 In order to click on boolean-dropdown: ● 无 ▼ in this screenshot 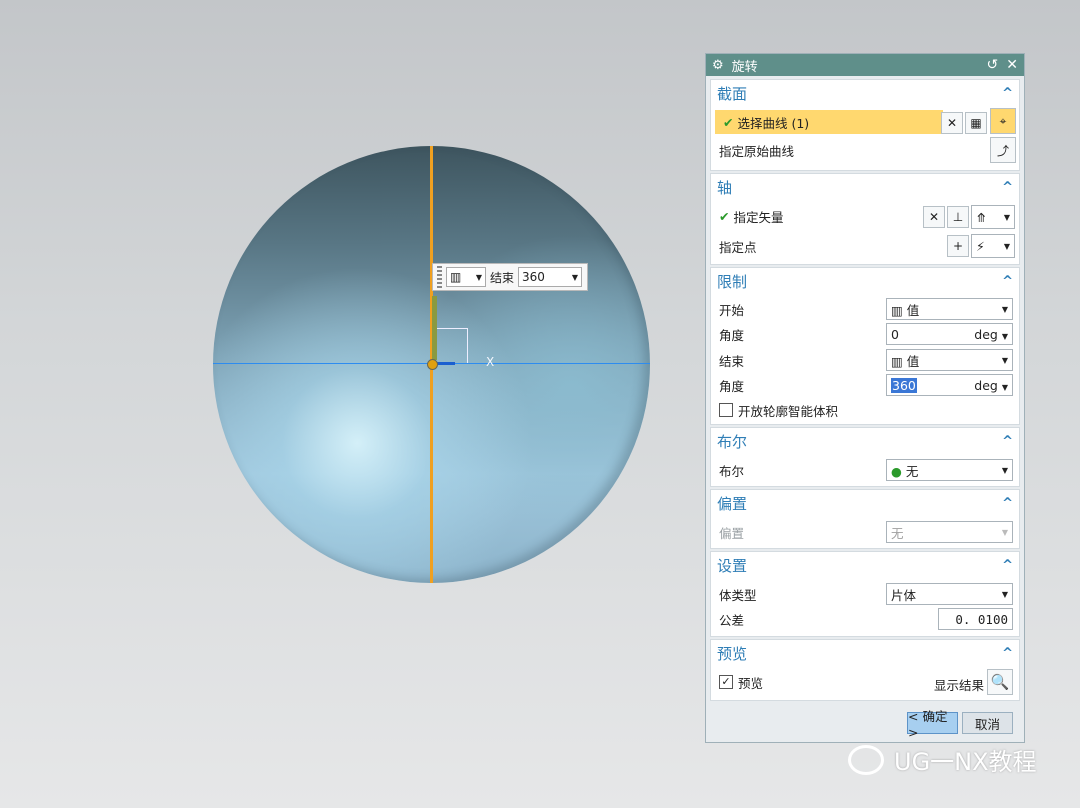, I will do `click(949, 470)`.